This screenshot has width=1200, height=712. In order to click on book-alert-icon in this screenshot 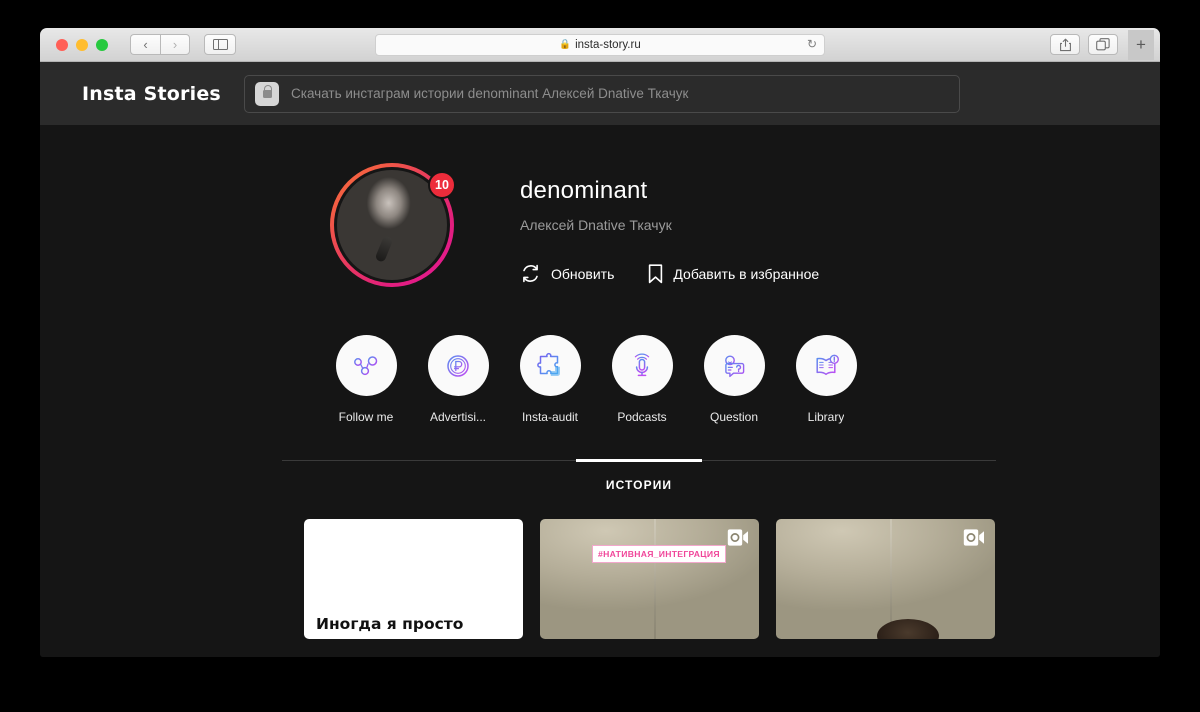, I will do `click(827, 364)`.